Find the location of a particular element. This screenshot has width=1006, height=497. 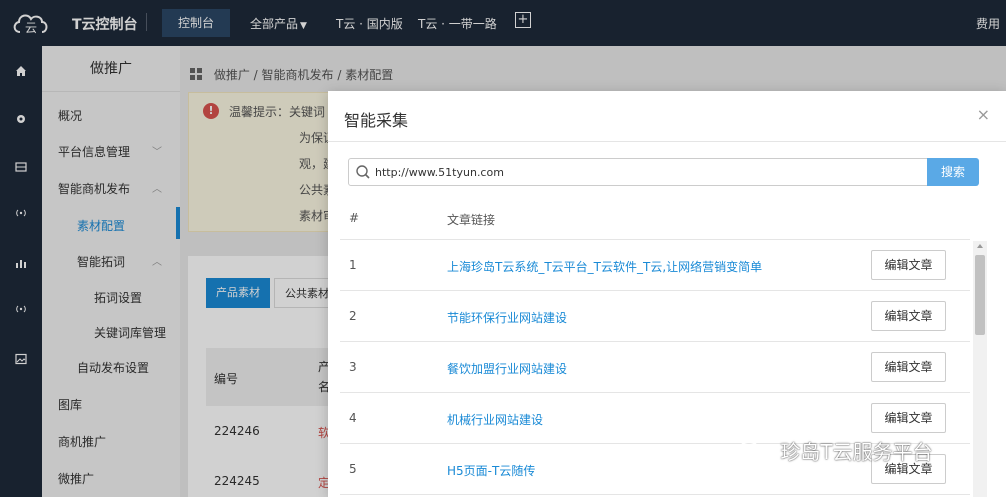

table-row: 2 节能环保行业网站建设 编辑文章 is located at coordinates (655, 316).